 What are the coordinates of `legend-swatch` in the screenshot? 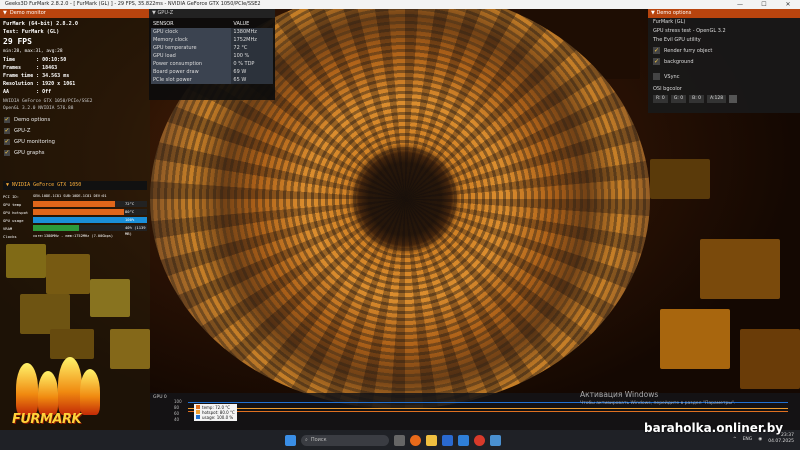 It's located at (198, 412).